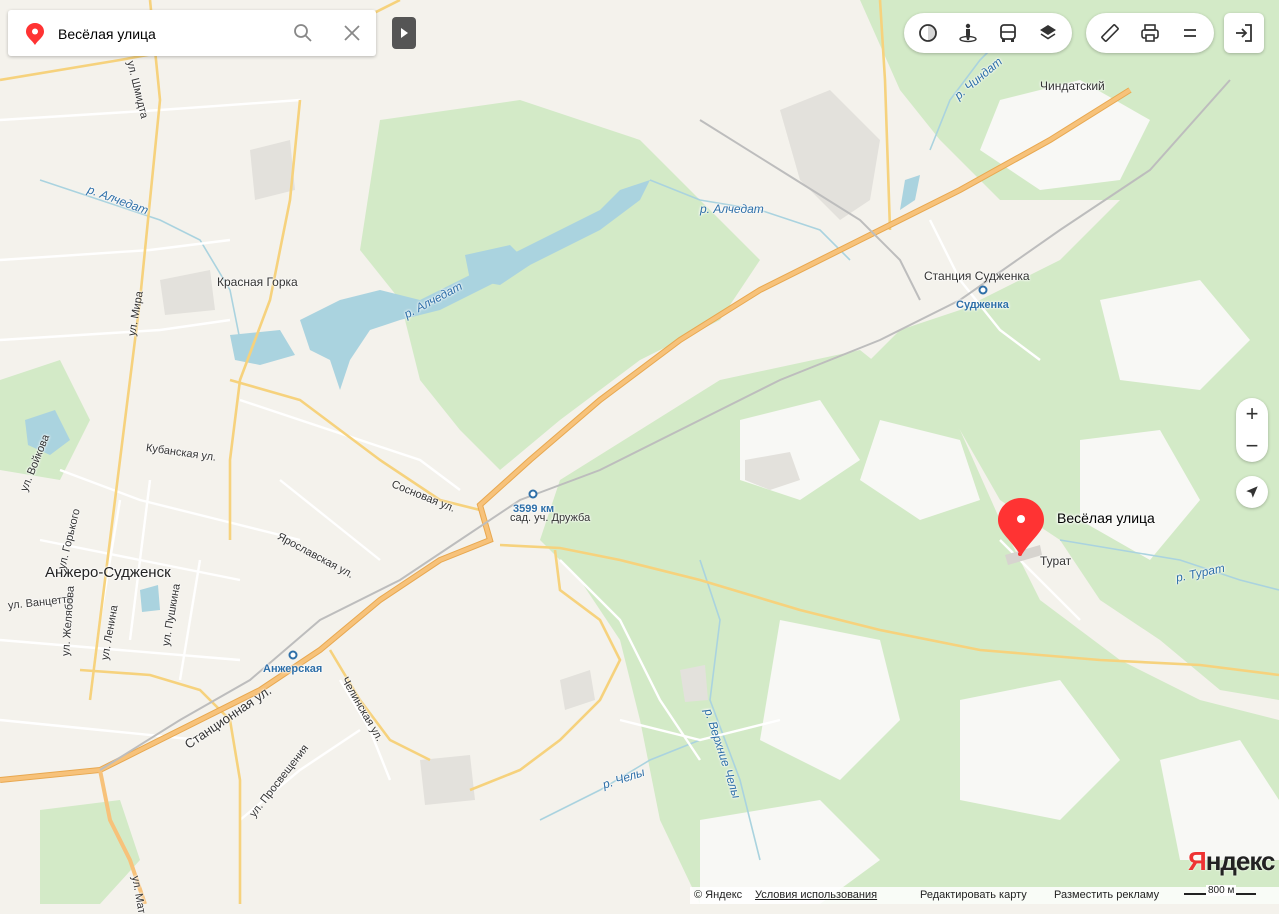 The width and height of the screenshot is (1279, 914). What do you see at coordinates (982, 305) in the screenshot?
I see `label-station-sudzhenka: Судженка` at bounding box center [982, 305].